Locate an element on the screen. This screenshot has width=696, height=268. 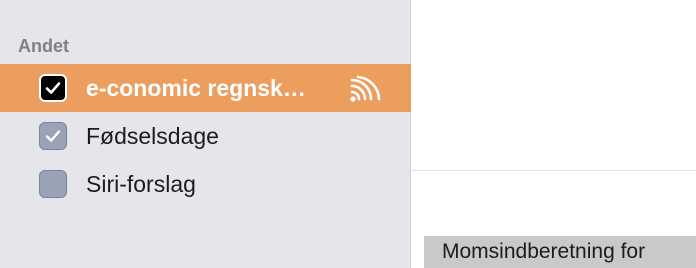
section-header-andet: Andet is located at coordinates (43, 46).